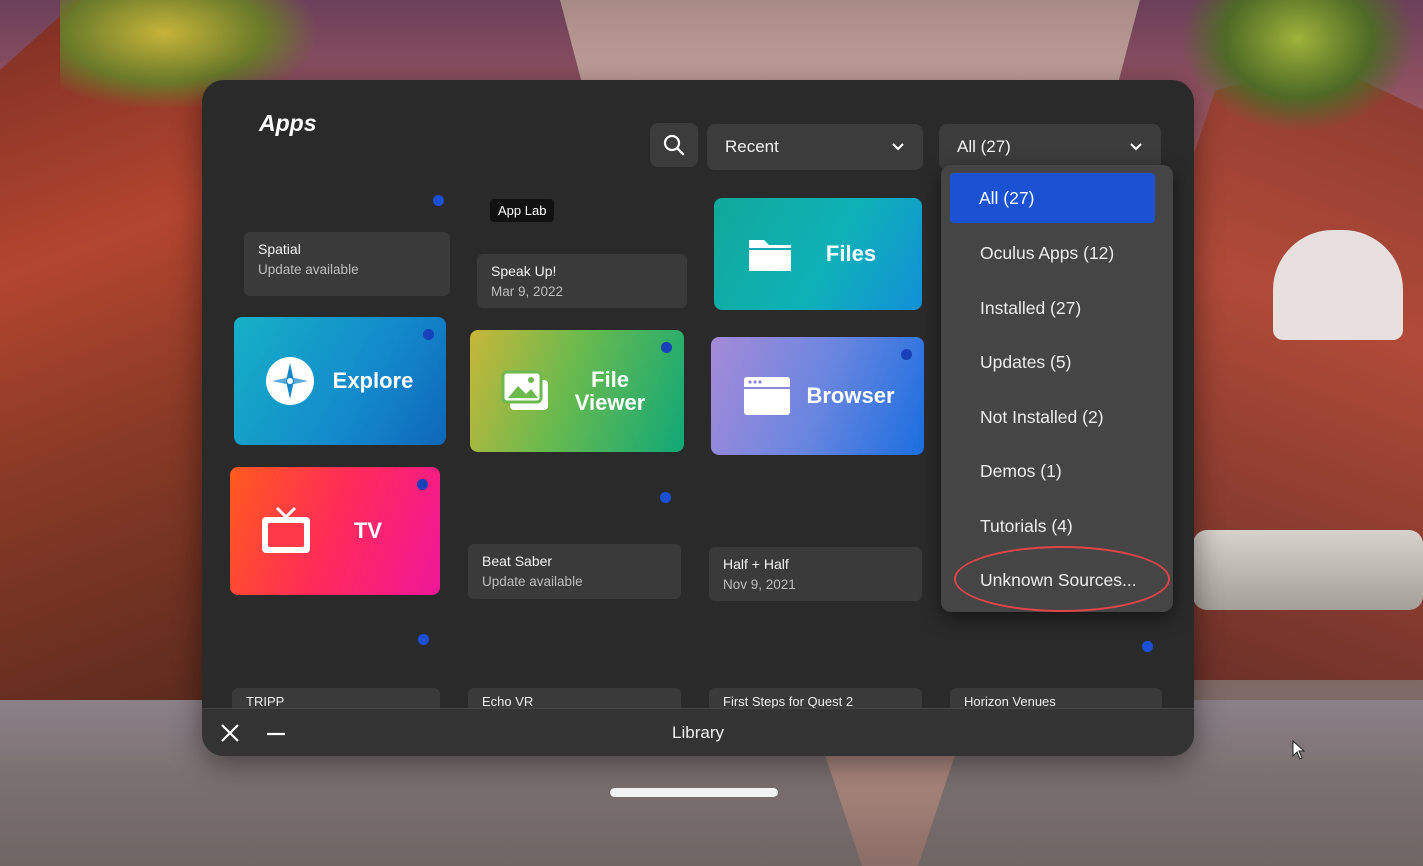 The height and width of the screenshot is (866, 1423). I want to click on app-name: Speak Up!, so click(524, 271).